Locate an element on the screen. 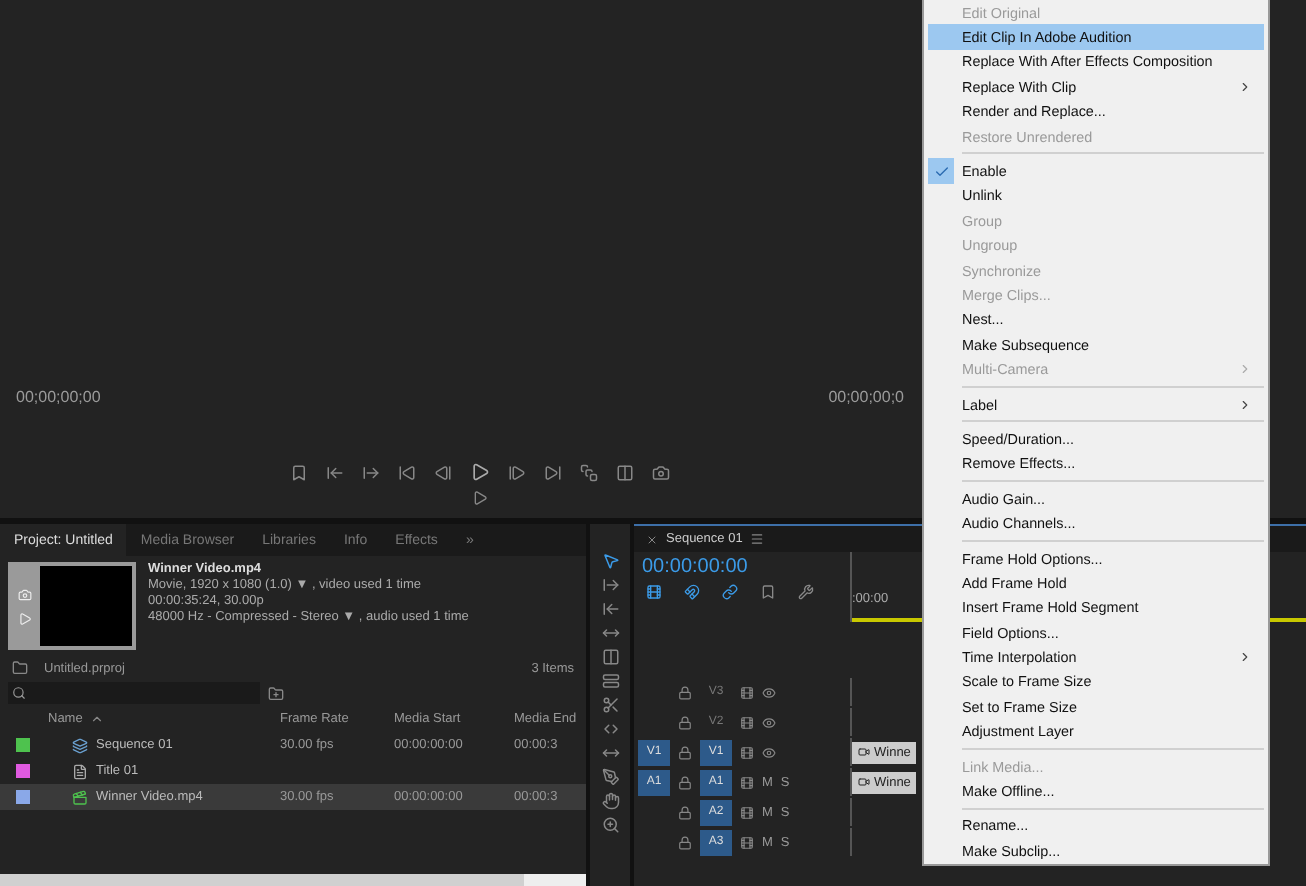  play-in-to-out-icon is located at coordinates (480, 498).